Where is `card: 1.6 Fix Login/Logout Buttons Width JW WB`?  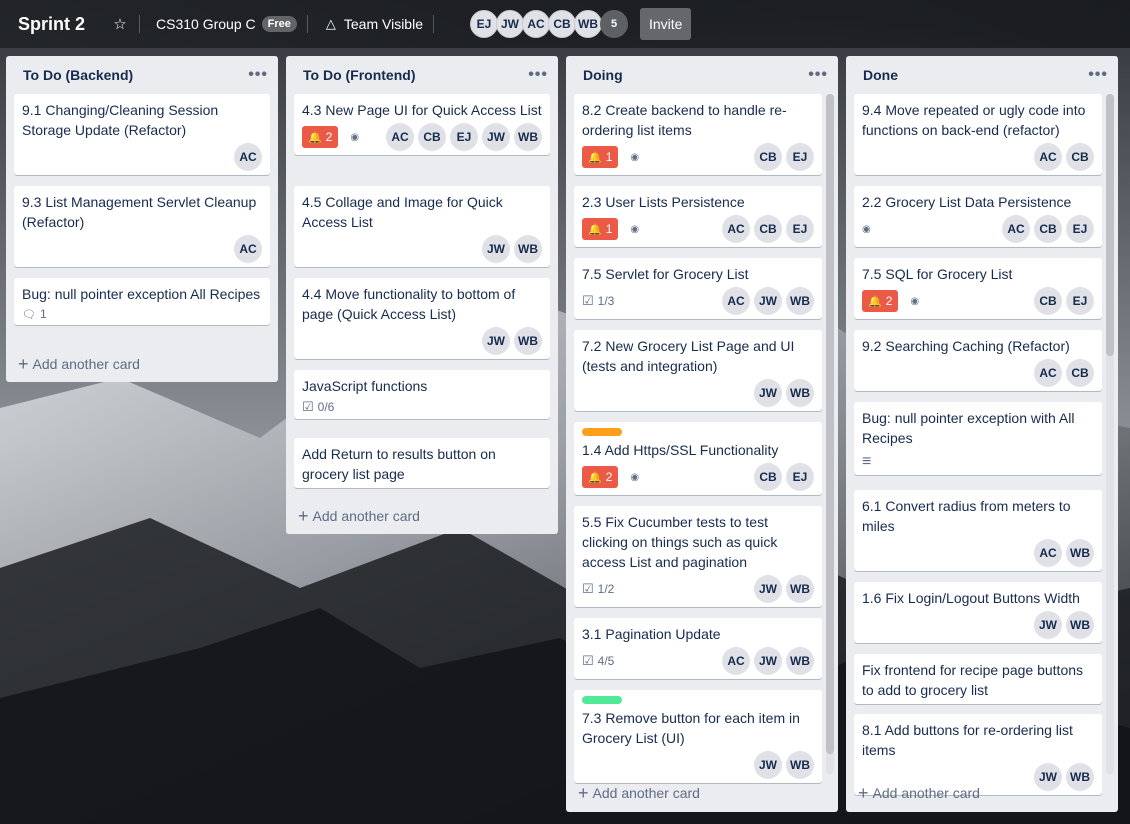 card: 1.6 Fix Login/Logout Buttons Width JW WB is located at coordinates (978, 612).